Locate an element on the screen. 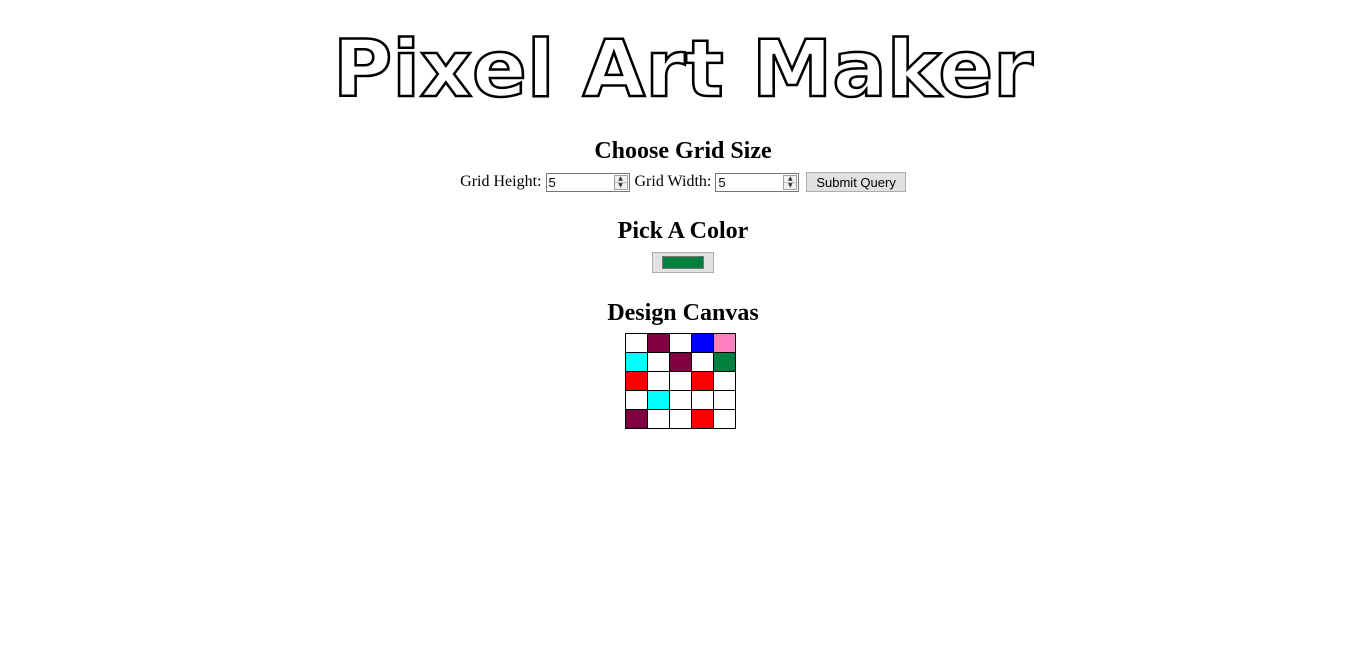 The image size is (1366, 654). design-canvas is located at coordinates (680, 381).